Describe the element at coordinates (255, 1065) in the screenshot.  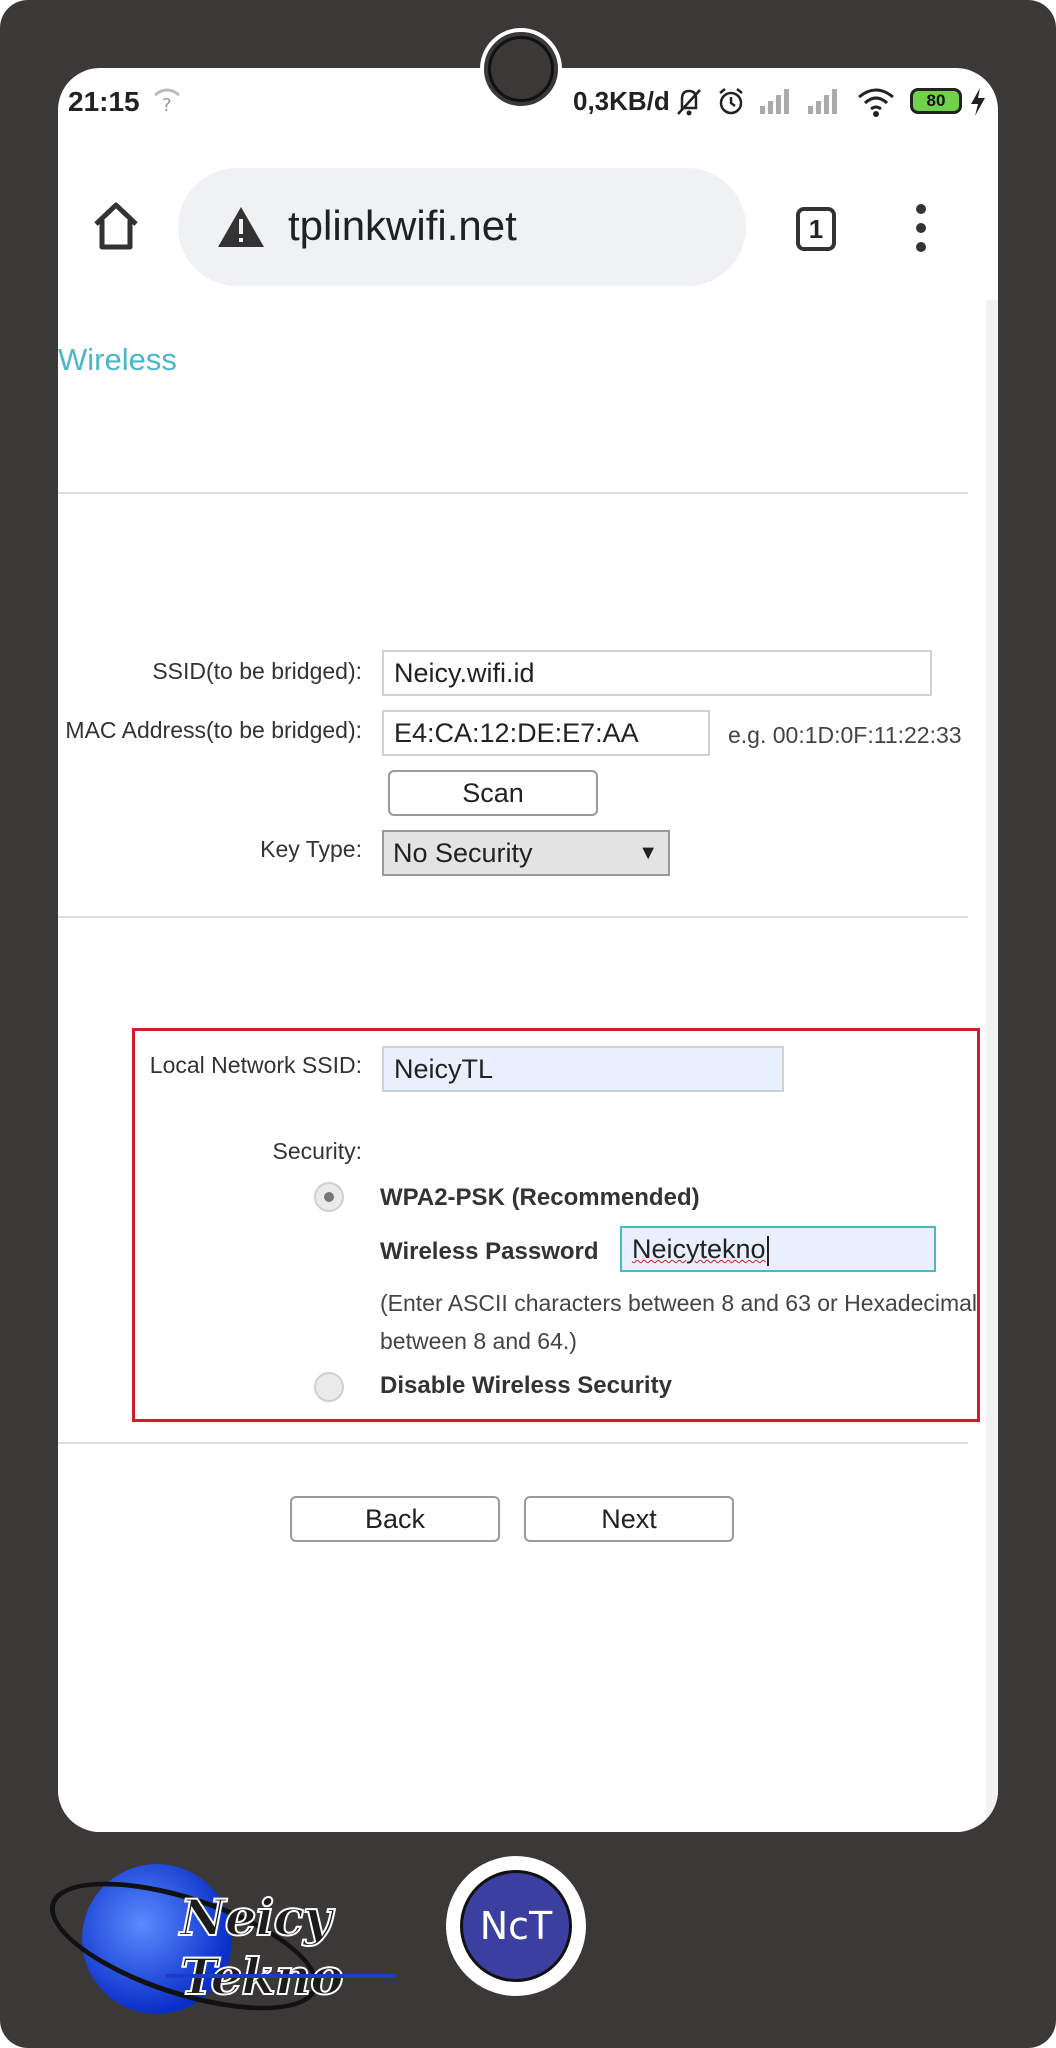
I see `local-ssid-label: Local Network SSID:` at that location.